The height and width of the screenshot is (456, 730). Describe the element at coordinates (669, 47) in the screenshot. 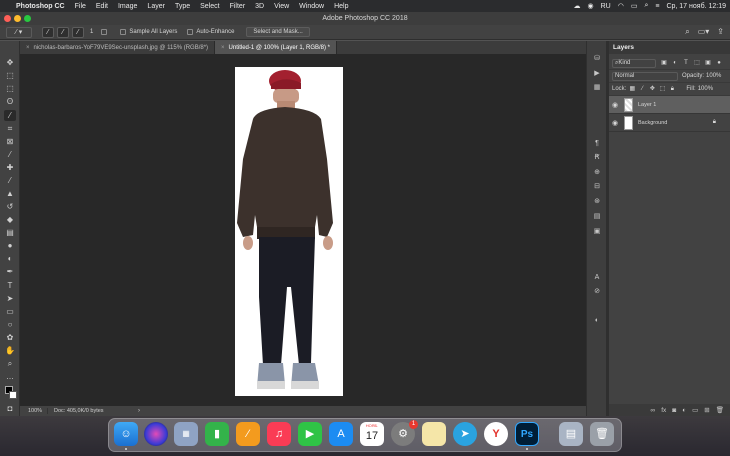

I see `layers-panel-title: Layers` at that location.